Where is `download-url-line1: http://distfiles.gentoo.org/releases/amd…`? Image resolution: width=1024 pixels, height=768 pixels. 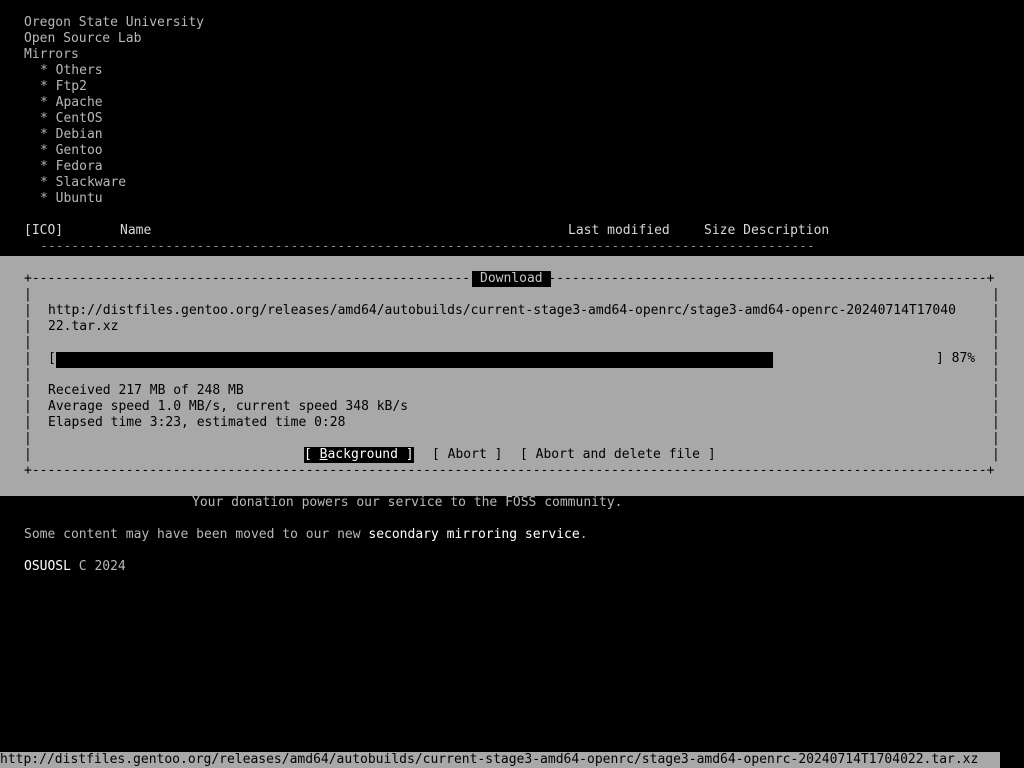 download-url-line1: http://distfiles.gentoo.org/releases/amd… is located at coordinates (502, 310).